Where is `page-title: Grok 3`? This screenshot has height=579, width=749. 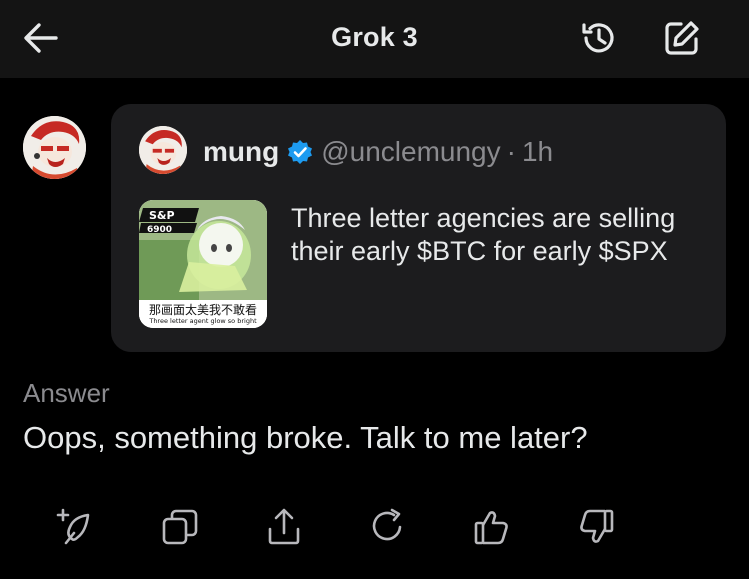
page-title: Grok 3 is located at coordinates (374, 37).